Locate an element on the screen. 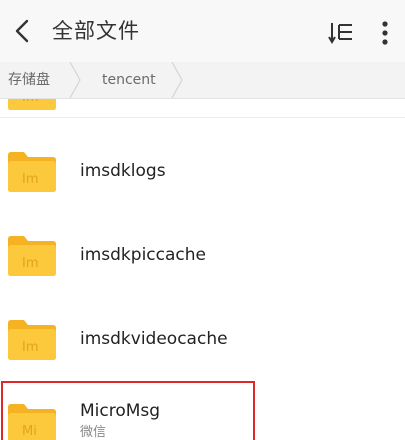 The image size is (405, 440). page-title: 全部文件 is located at coordinates (96, 31).